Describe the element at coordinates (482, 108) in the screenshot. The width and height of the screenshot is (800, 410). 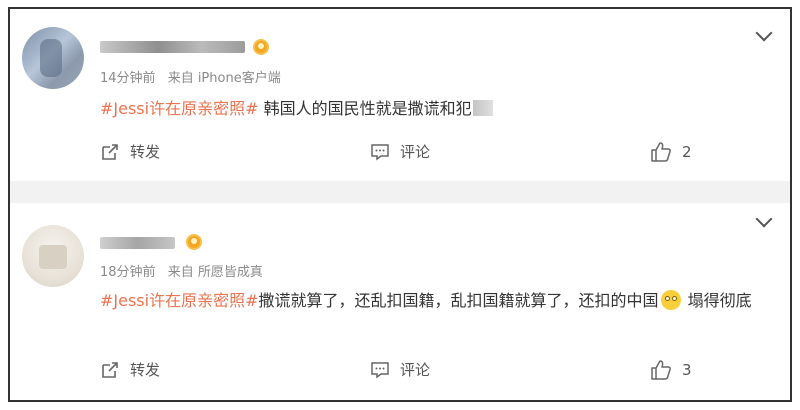
I see `redacted-text` at that location.